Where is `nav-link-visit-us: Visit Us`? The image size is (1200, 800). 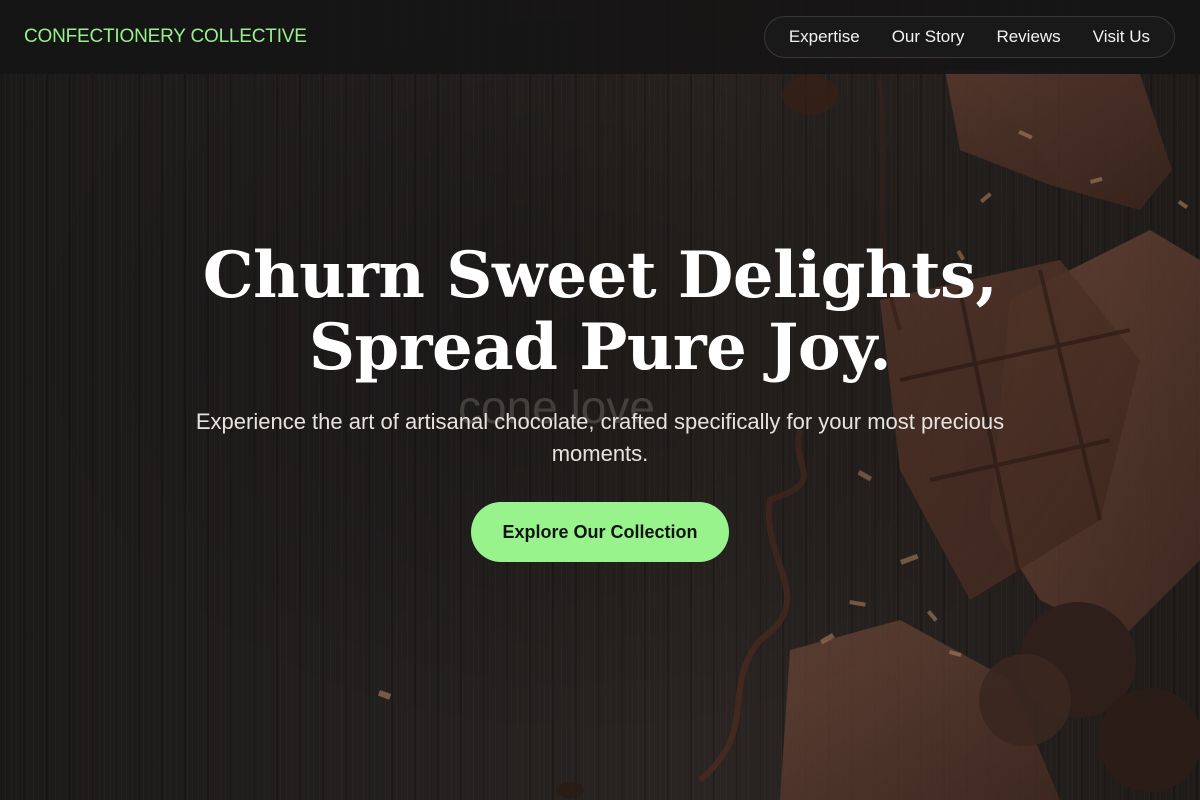
nav-link-visit-us: Visit Us is located at coordinates (1121, 37).